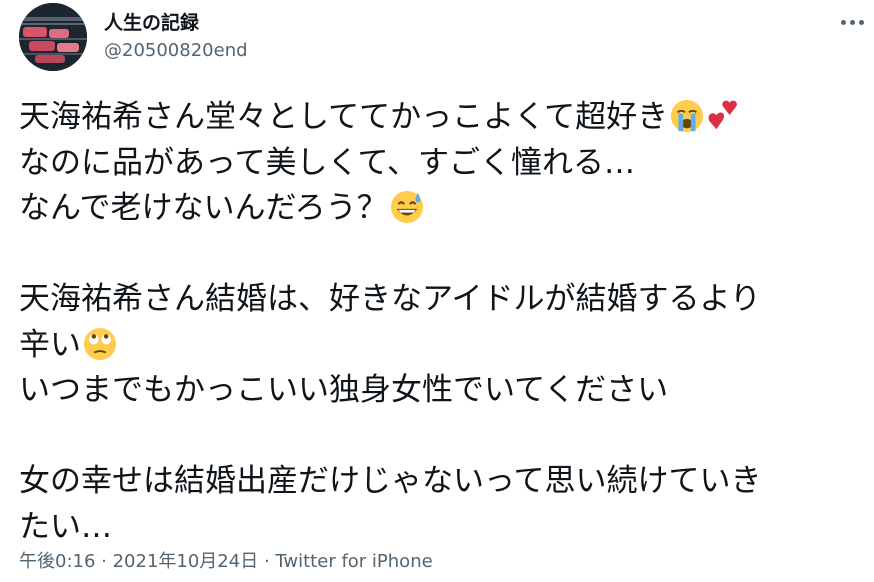 This screenshot has width=874, height=582. Describe the element at coordinates (176, 50) in the screenshot. I see `user-handle: @20500820end` at that location.